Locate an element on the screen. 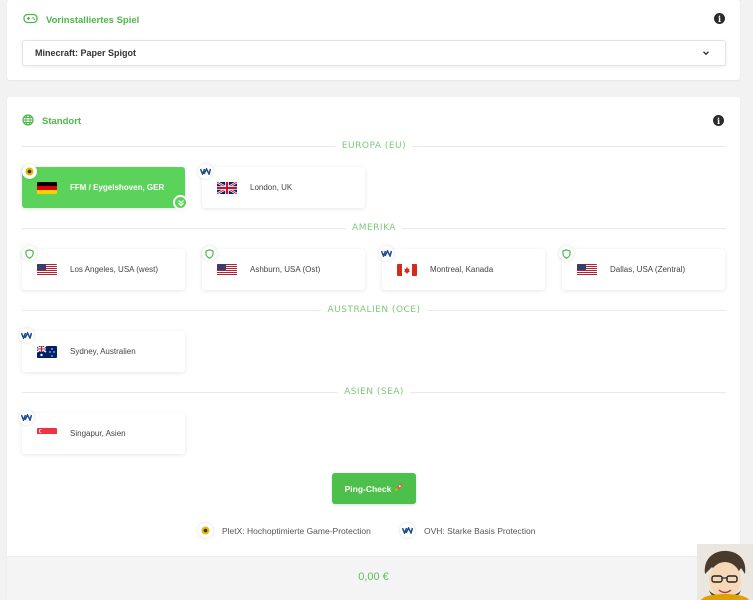 This screenshot has height=600, width=753. location-name: Montreal, Kanada is located at coordinates (462, 269).